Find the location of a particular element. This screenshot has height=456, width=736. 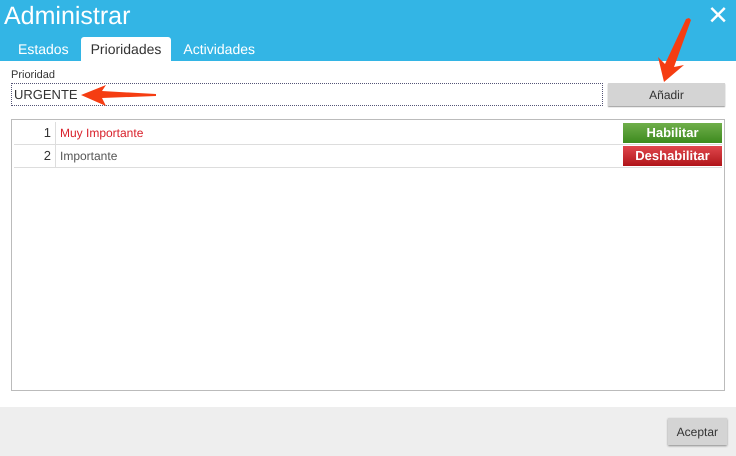

priority-name: Muy Importante is located at coordinates (101, 133).